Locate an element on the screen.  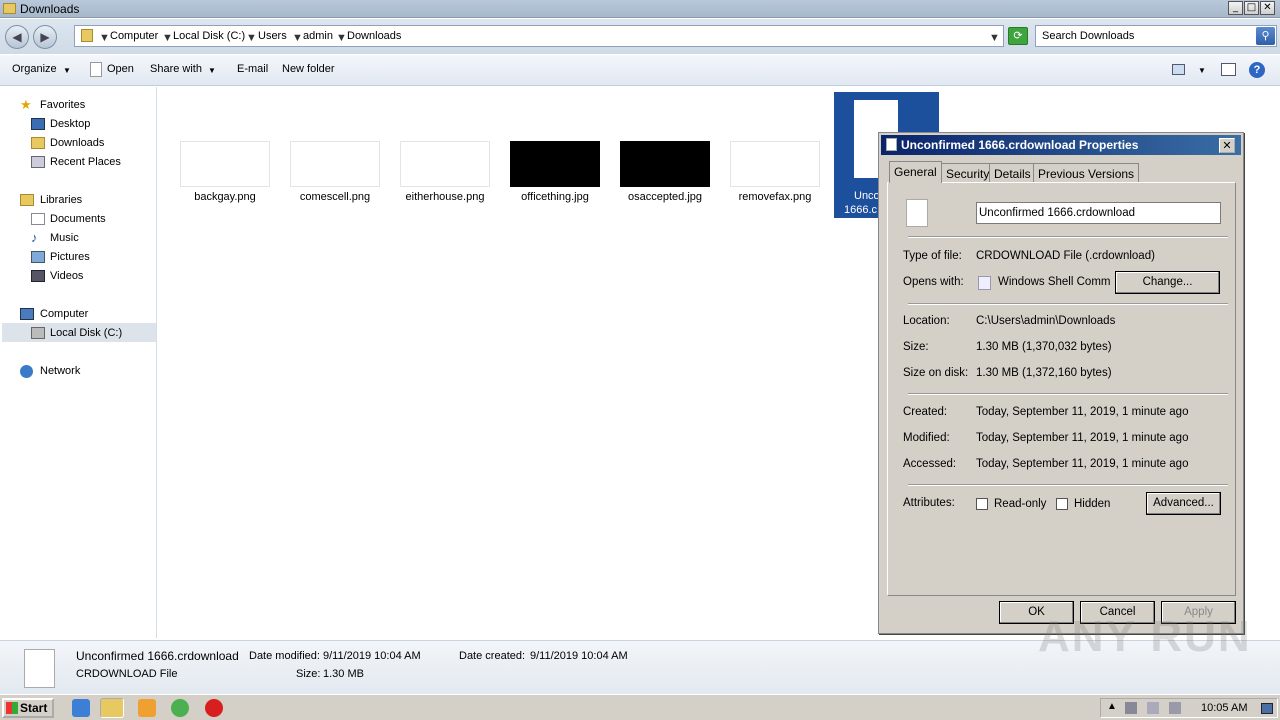
nav-desktop: Desktop is located at coordinates (70, 124).